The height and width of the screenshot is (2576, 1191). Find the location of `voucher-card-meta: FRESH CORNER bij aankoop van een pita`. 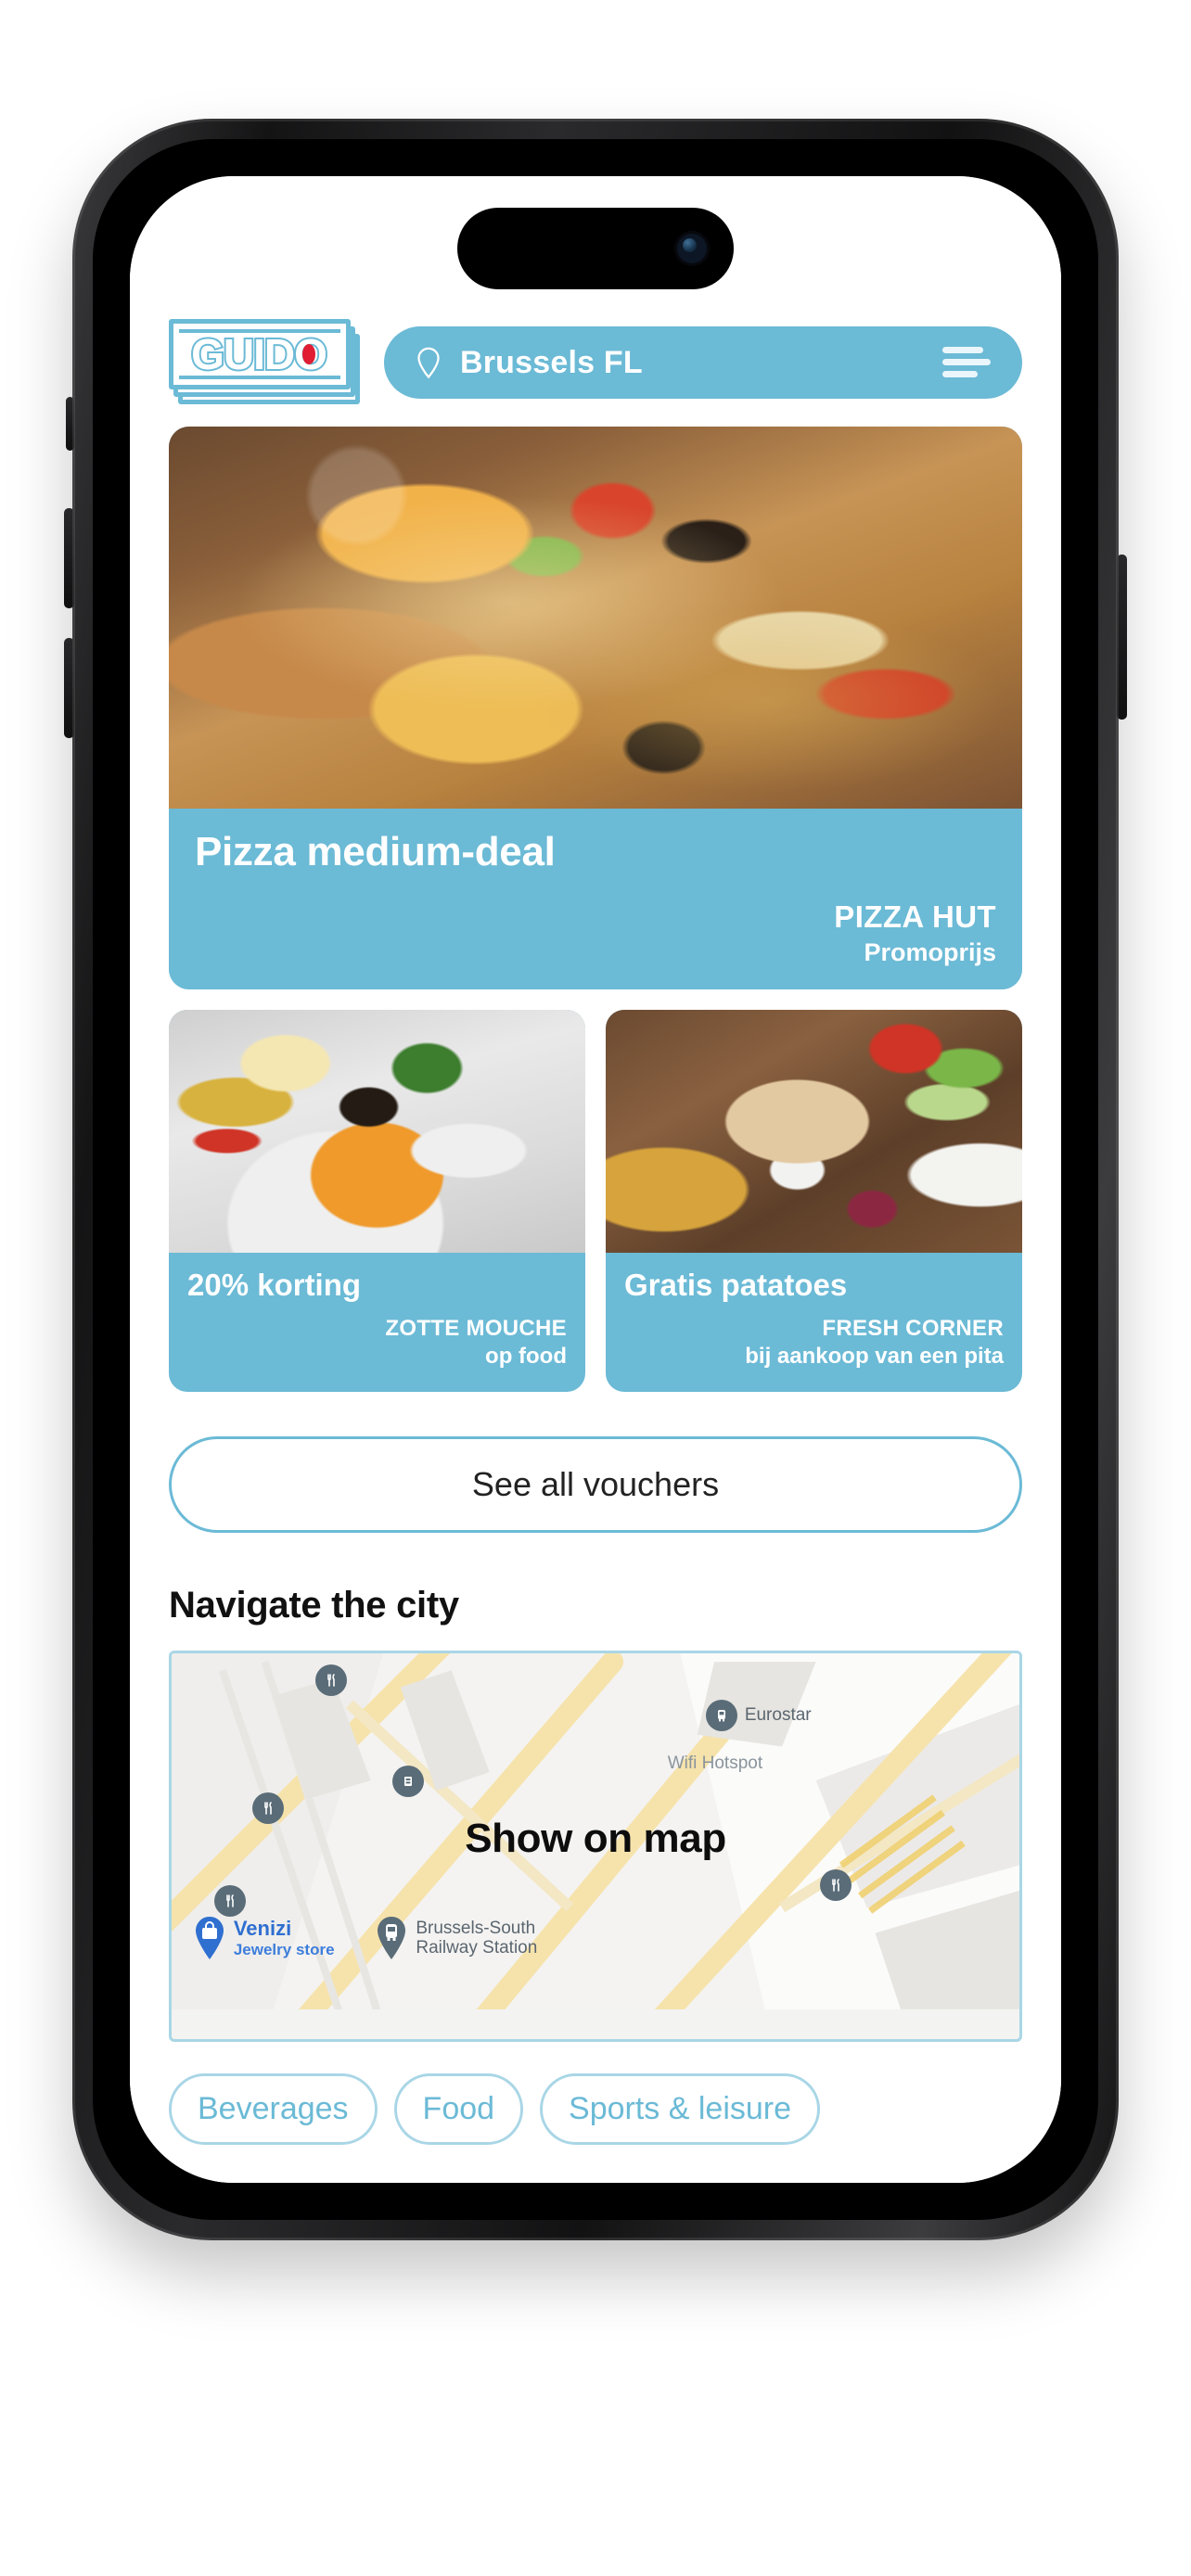

voucher-card-meta: FRESH CORNER bij aankoop van een pita is located at coordinates (814, 1343).